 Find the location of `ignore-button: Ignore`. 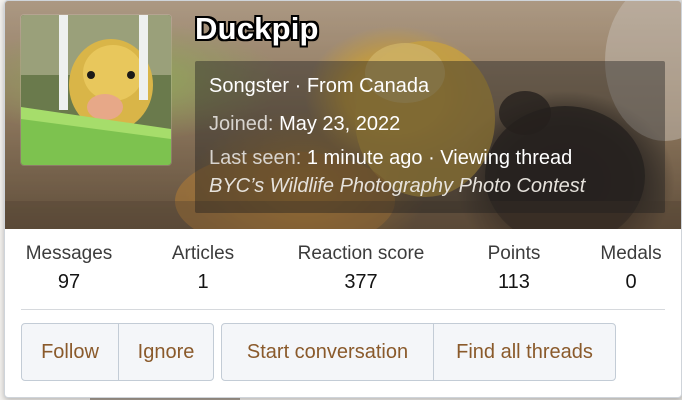

ignore-button: Ignore is located at coordinates (166, 352).